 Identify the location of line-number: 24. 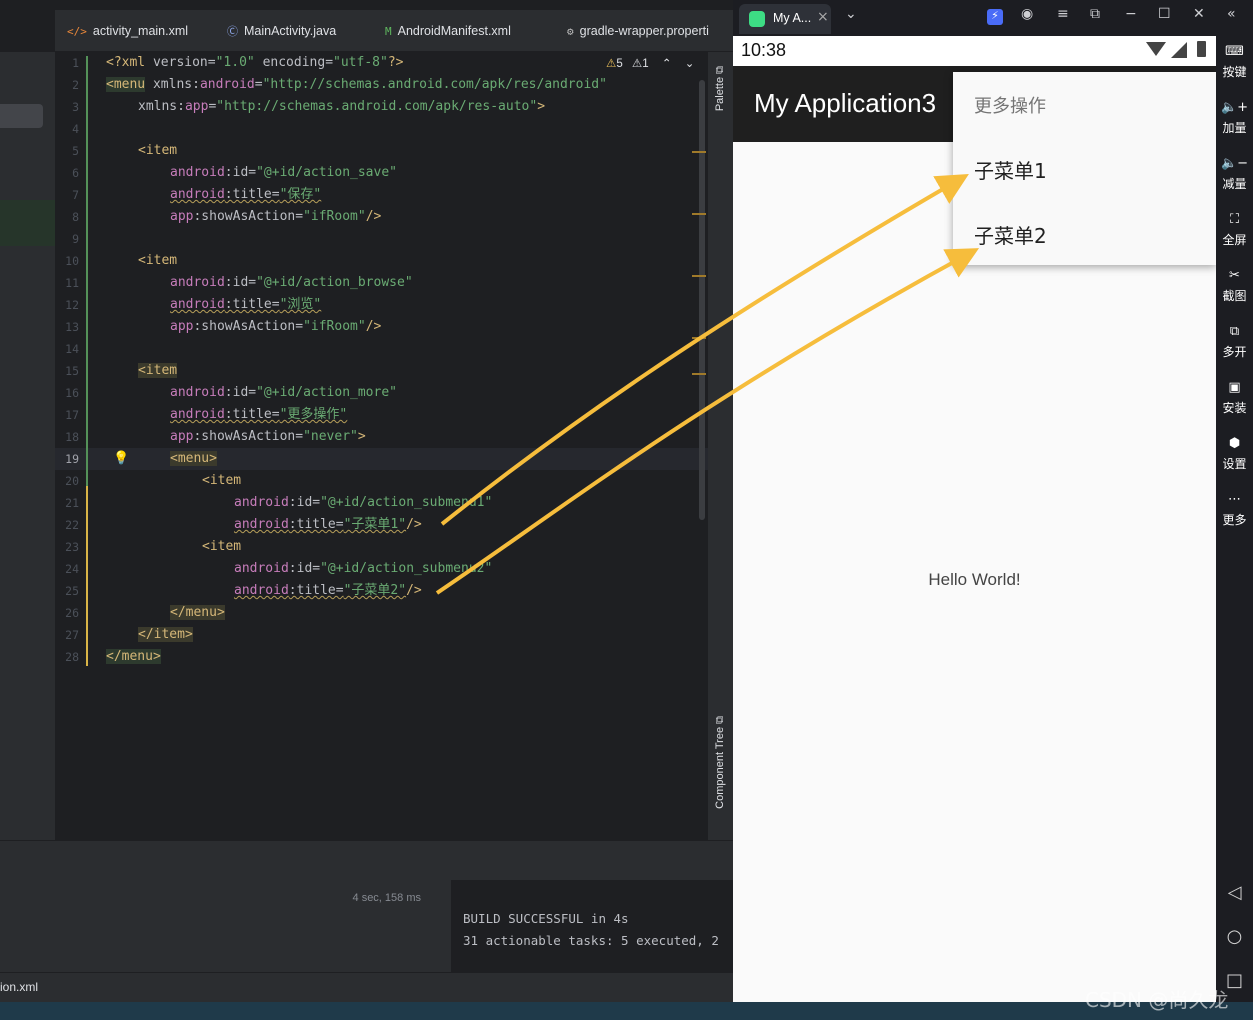
(67, 569).